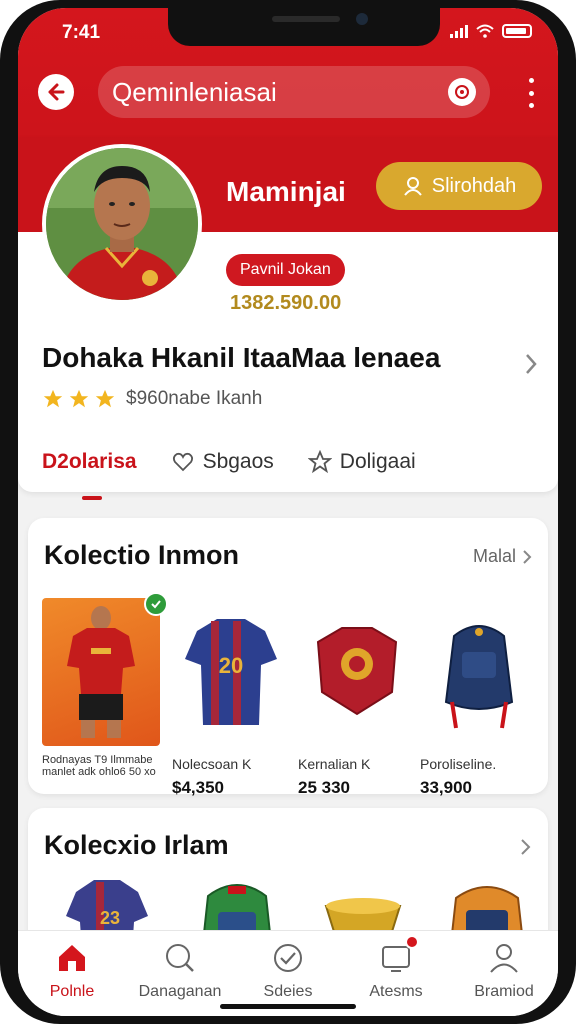 This screenshot has height=1024, width=576. I want to click on nav-label: Danaganan, so click(180, 991).